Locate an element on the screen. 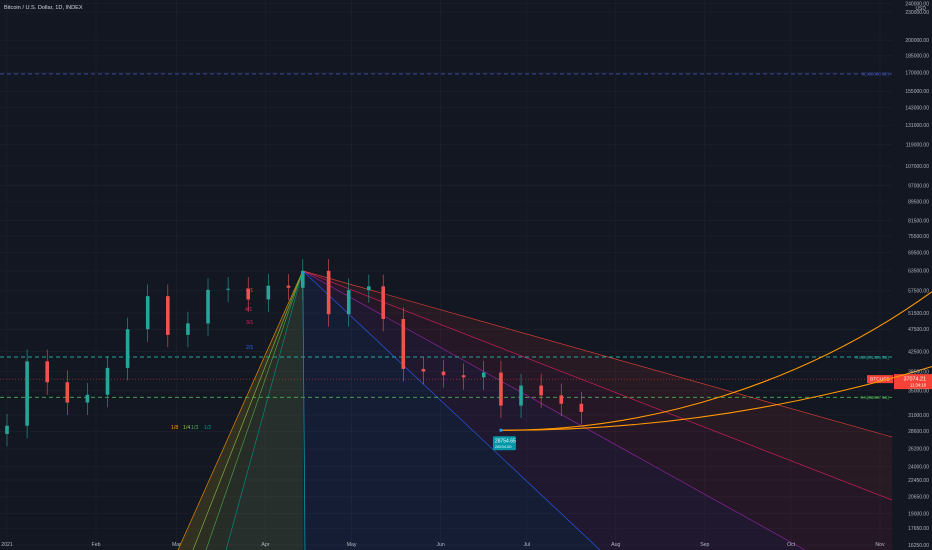 This screenshot has height=550, width=932. y-tick-label: 170000.00 is located at coordinates (917, 74).